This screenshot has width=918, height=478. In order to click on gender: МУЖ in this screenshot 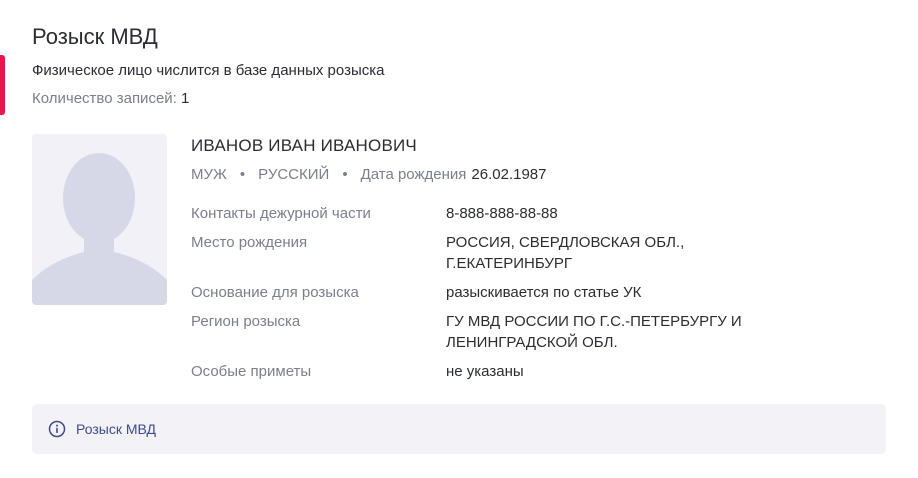, I will do `click(209, 174)`.